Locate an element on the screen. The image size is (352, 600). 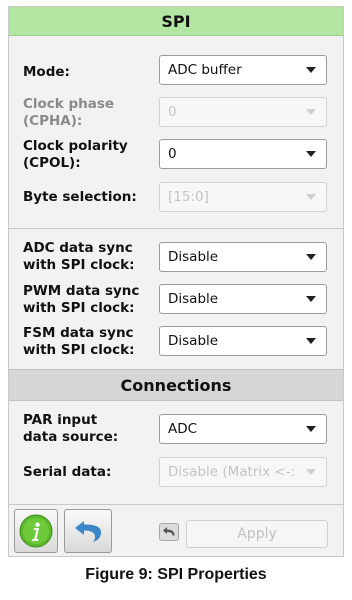
undo-button is located at coordinates (88, 531).